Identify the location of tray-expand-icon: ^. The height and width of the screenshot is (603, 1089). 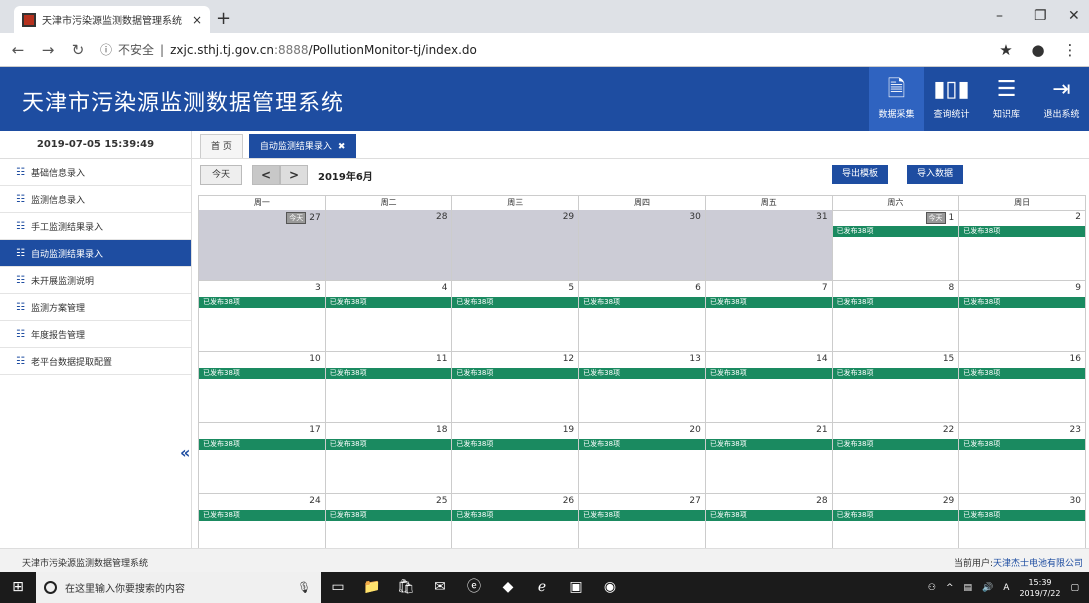
(950, 588).